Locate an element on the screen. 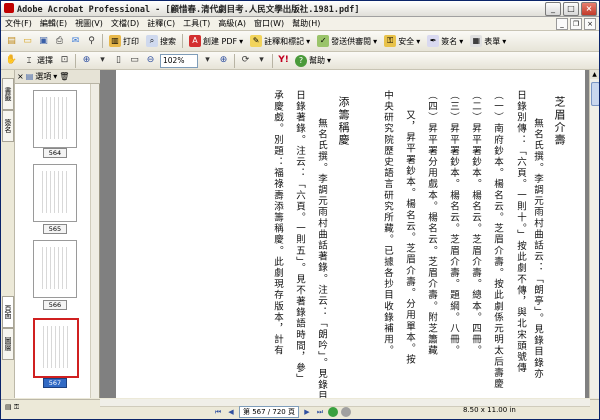 Image resolution: width=600 pixels, height=420 pixels. doc-close-button: × is located at coordinates (590, 24).